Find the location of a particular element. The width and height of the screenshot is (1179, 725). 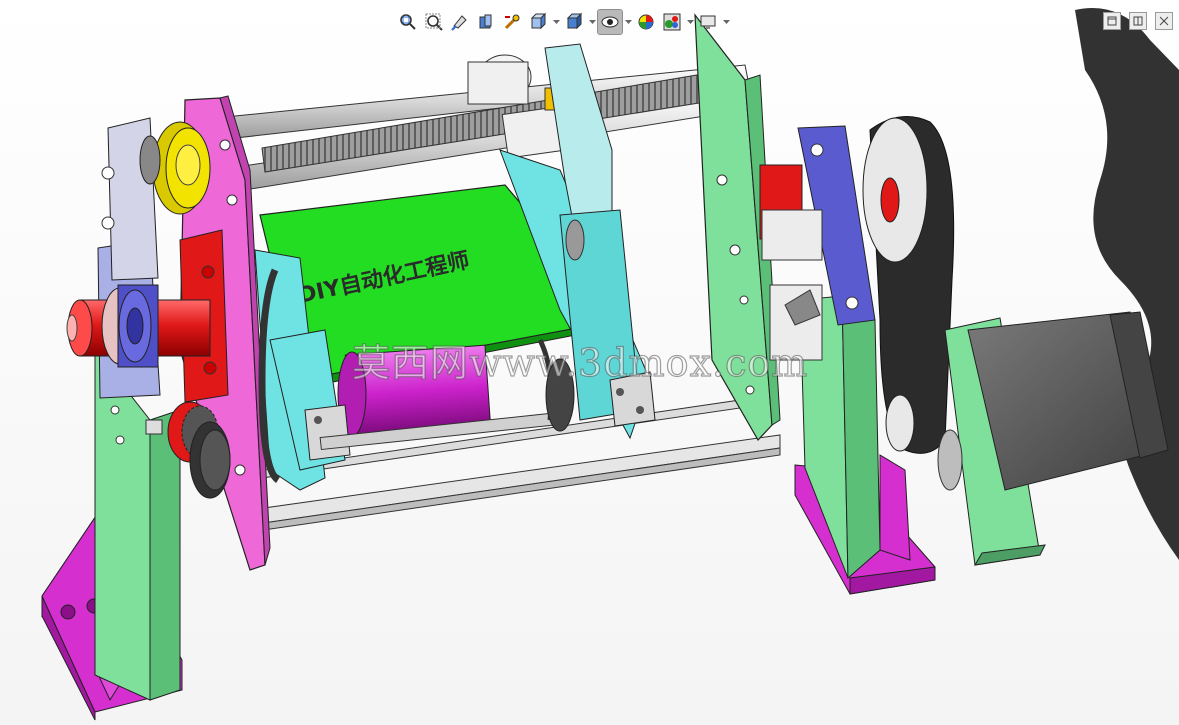

window-controls is located at coordinates (1138, 21).